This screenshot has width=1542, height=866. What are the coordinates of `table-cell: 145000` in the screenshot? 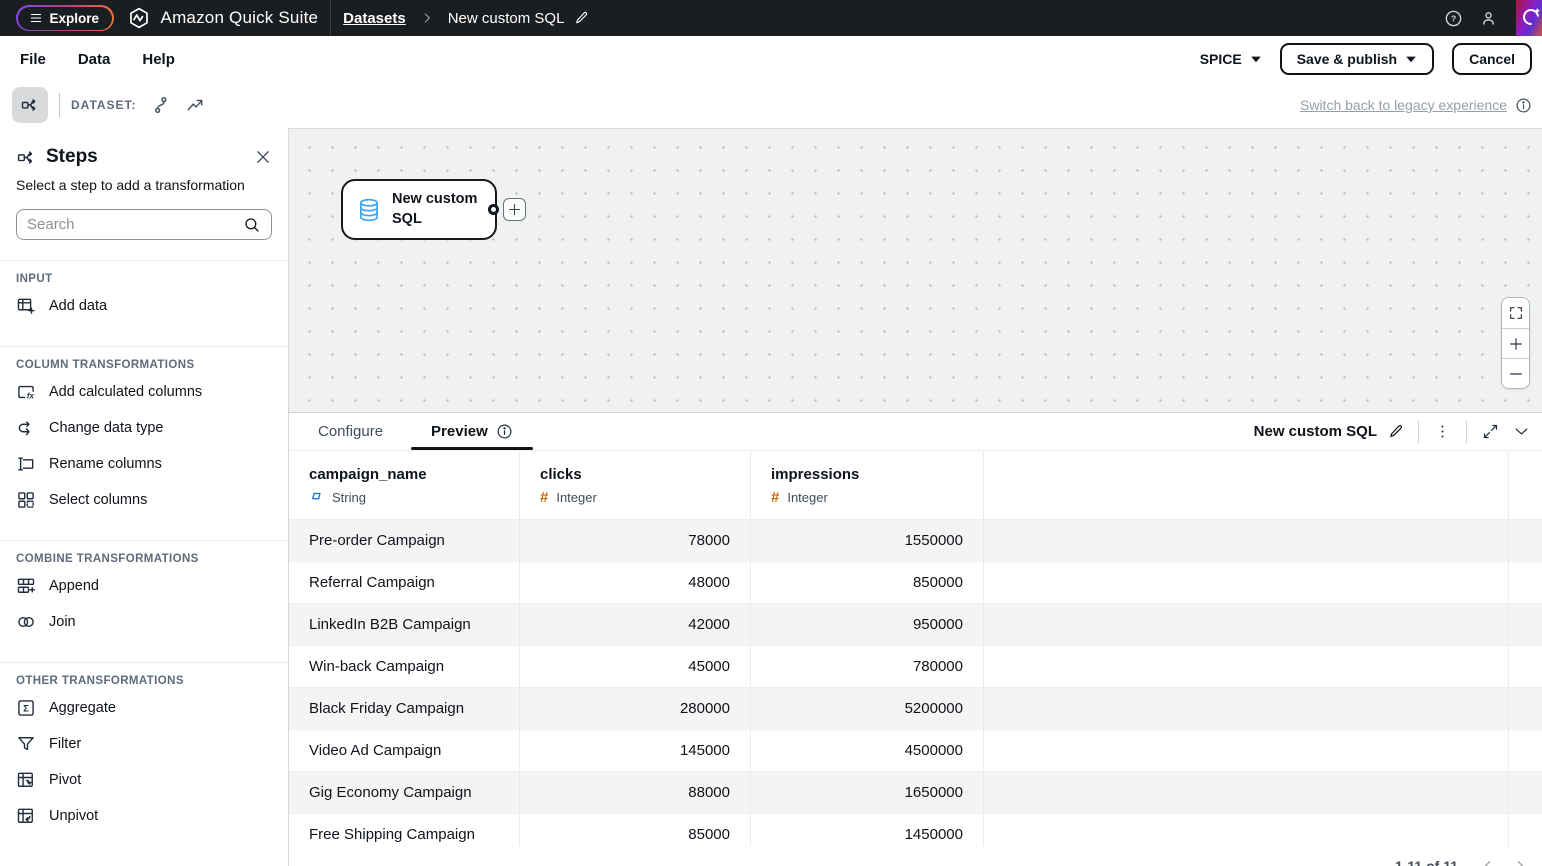 It's located at (635, 750).